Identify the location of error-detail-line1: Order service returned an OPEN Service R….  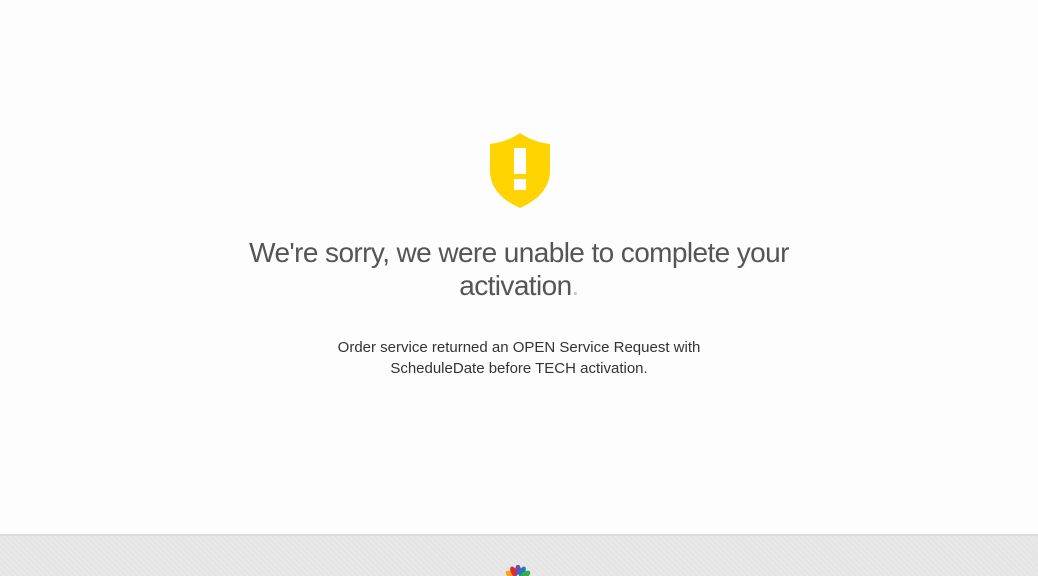
(519, 347).